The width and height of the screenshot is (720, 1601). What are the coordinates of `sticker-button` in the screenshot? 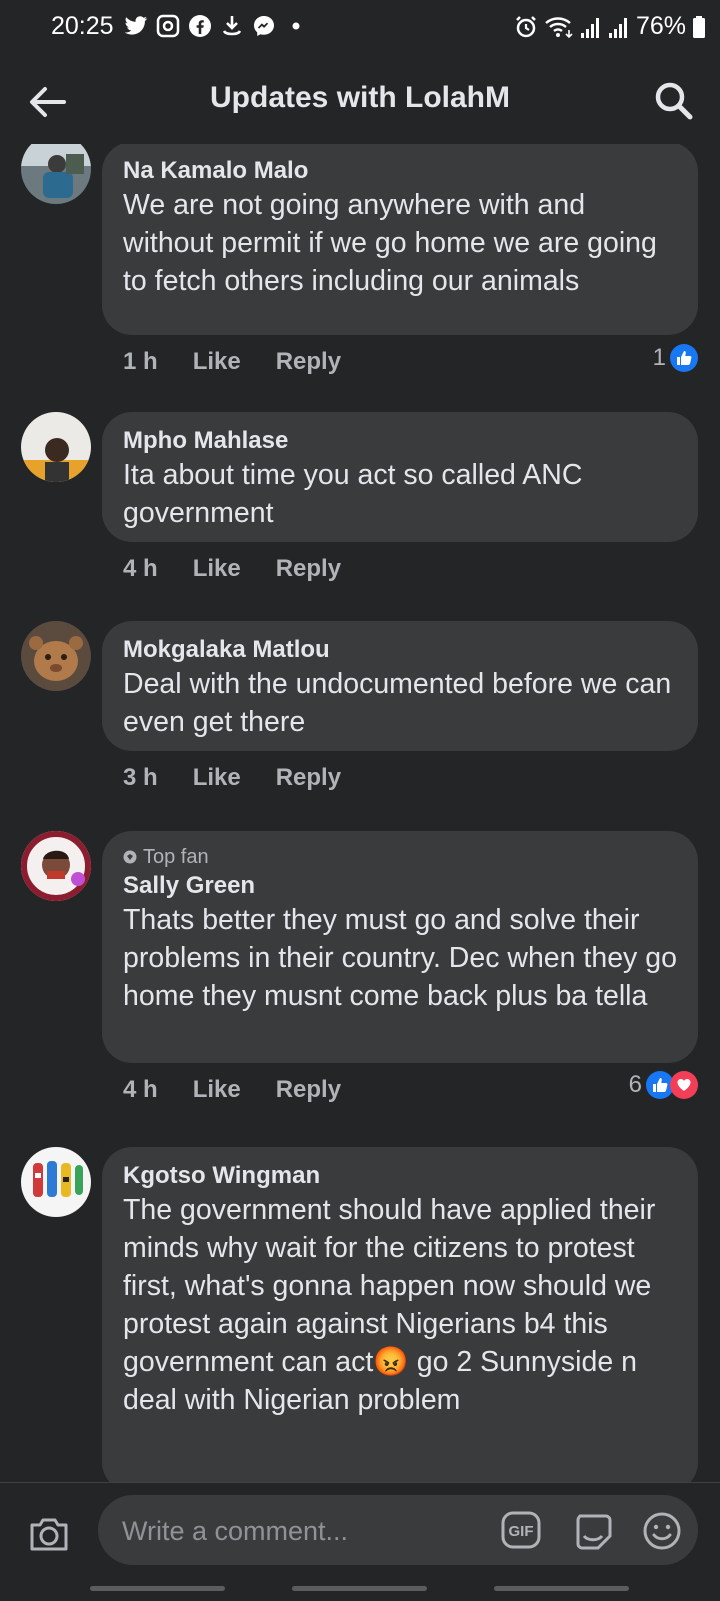 It's located at (593, 1531).